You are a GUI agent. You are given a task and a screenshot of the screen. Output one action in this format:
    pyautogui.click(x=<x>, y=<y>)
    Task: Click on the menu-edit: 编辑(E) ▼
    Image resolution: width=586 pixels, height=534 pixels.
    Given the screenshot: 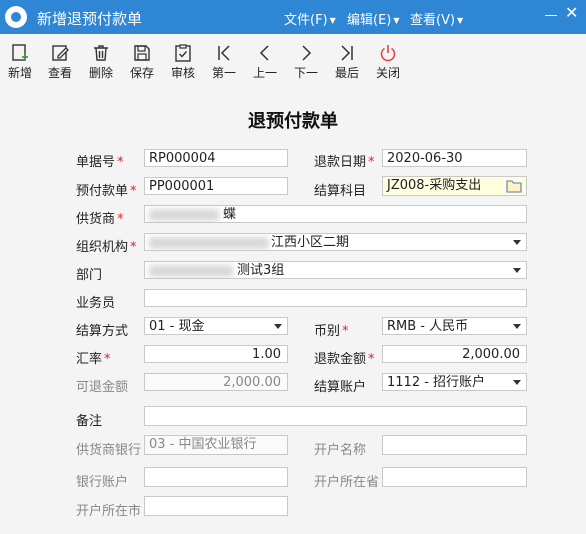 What is the action you would take?
    pyautogui.click(x=373, y=18)
    